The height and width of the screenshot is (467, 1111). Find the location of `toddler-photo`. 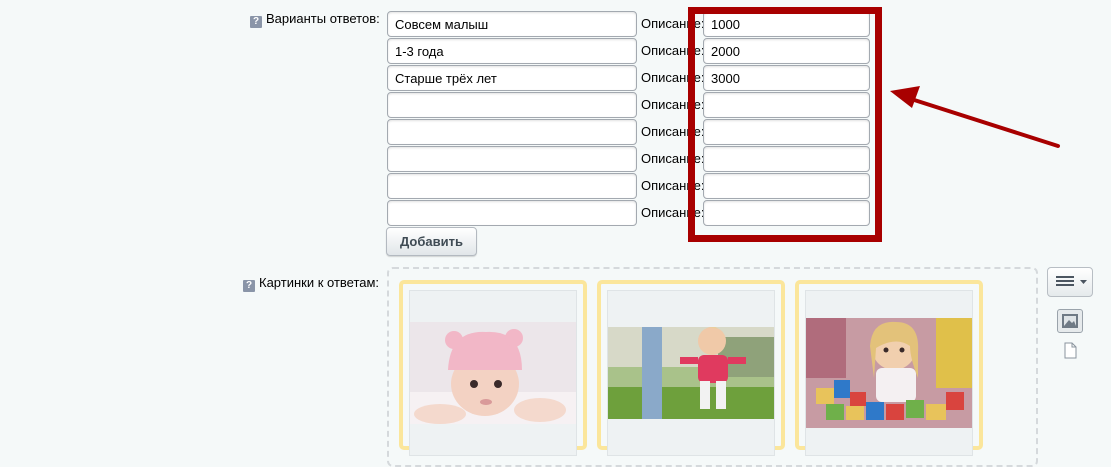

toddler-photo is located at coordinates (691, 373).